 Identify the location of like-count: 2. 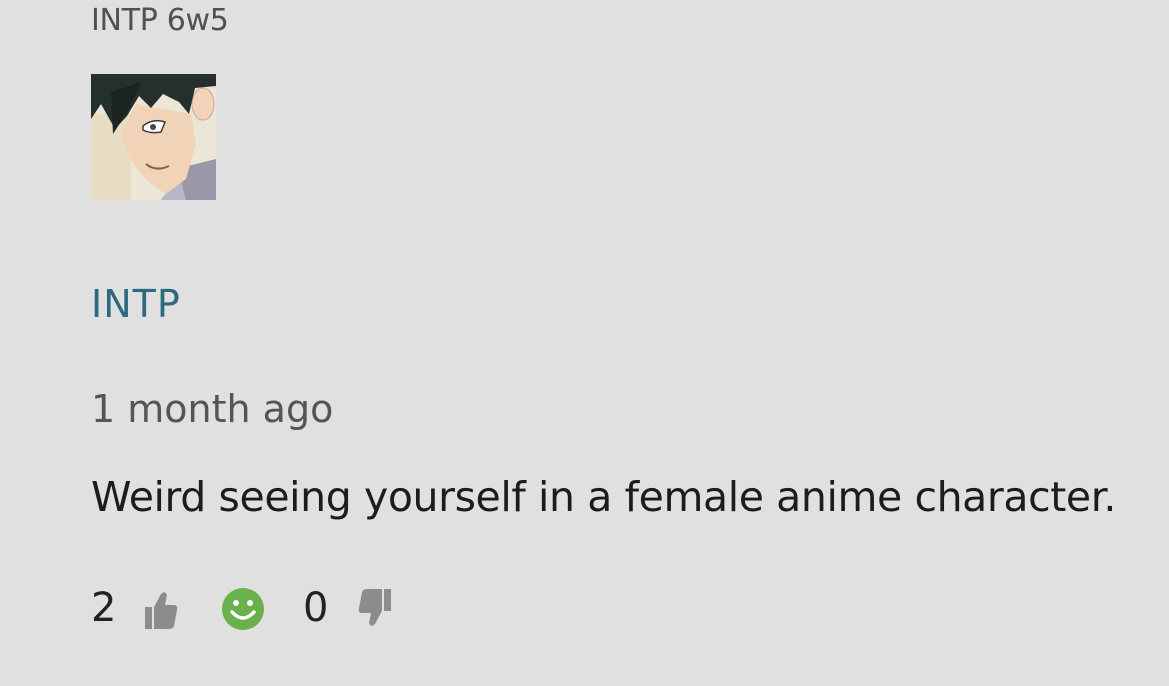
(104, 608).